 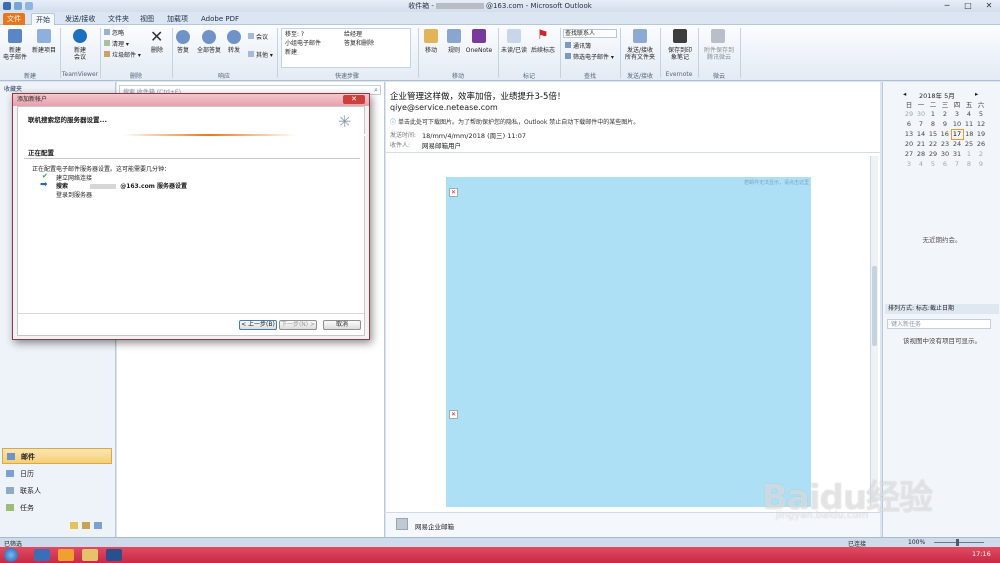 What do you see at coordinates (904, 94) in the screenshot?
I see `calendar-prev-icon: ◂` at bounding box center [904, 94].